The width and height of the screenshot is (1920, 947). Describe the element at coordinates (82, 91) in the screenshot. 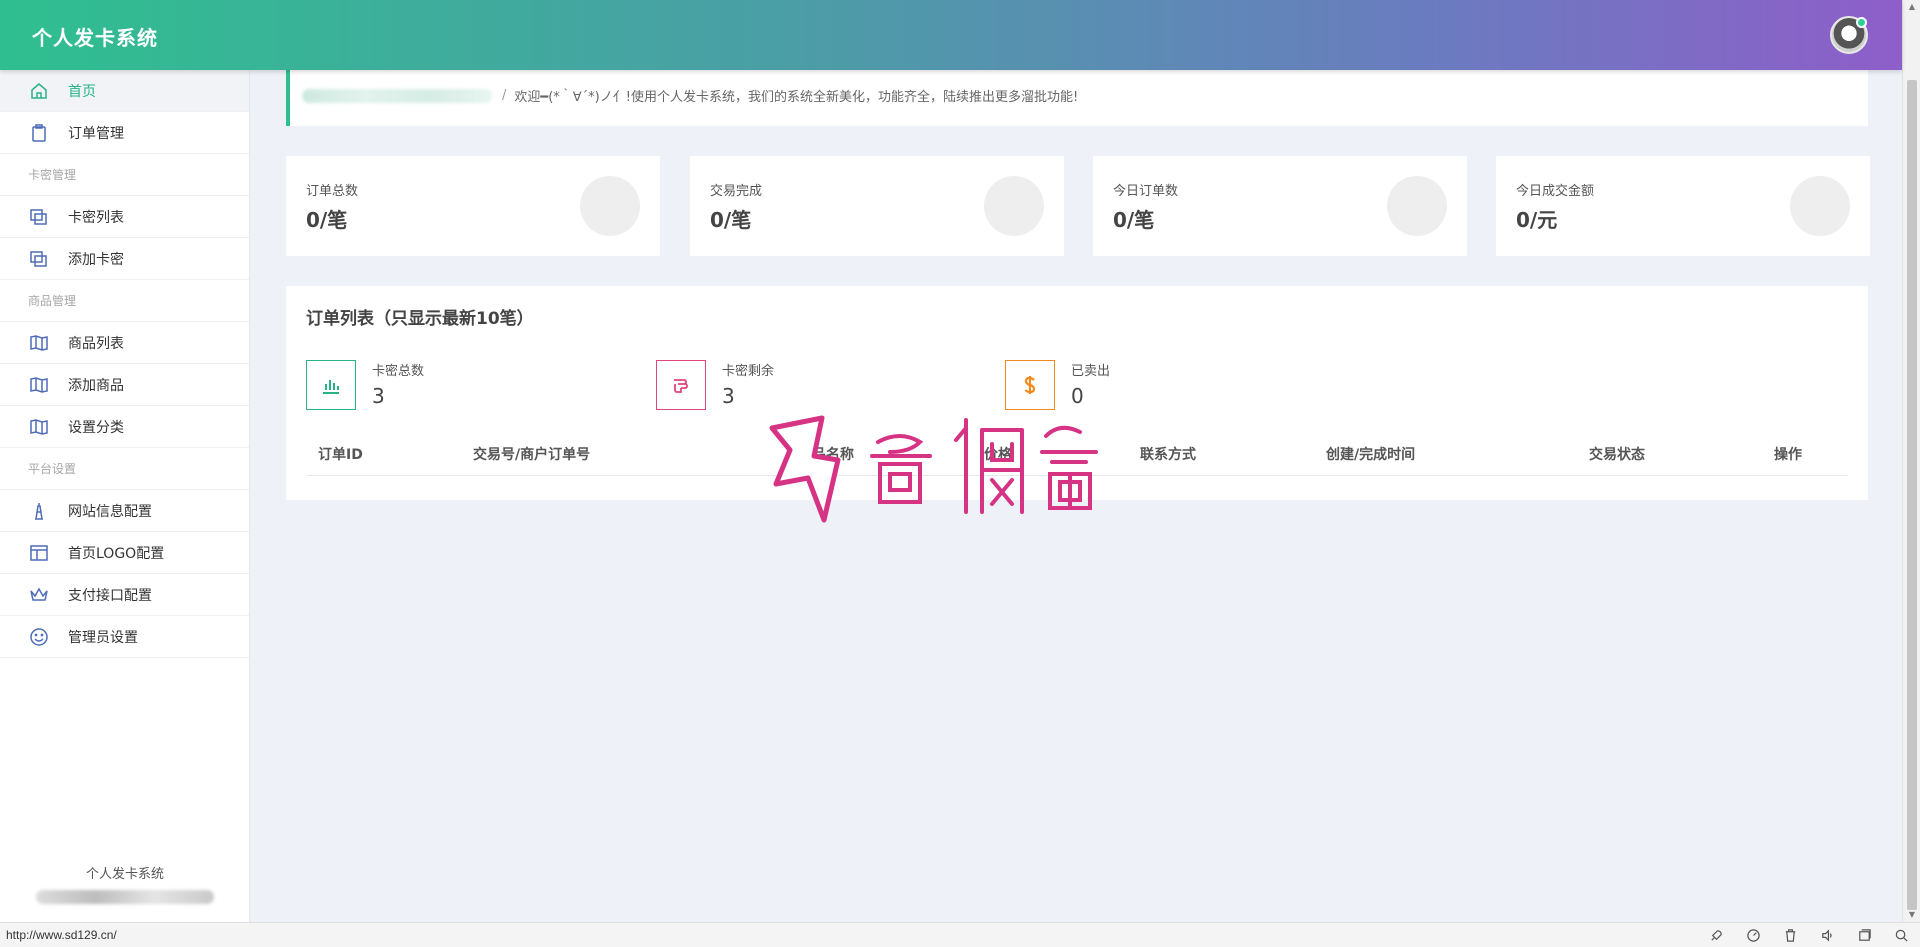

I see `sidebar-item-label: 首页` at that location.